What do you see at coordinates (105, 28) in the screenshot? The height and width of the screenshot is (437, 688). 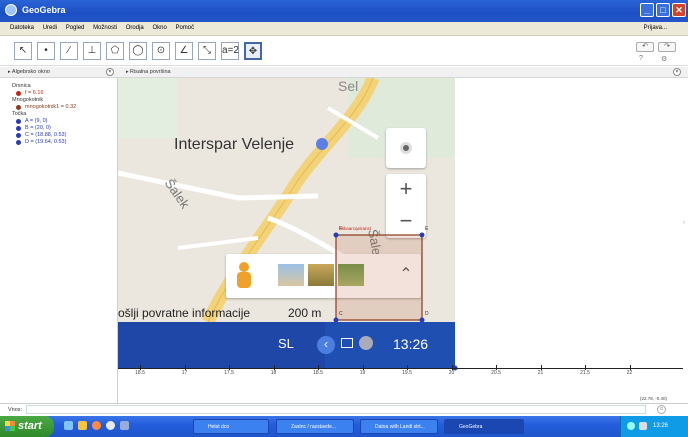 I see `menu-moznosti: Možnosti` at bounding box center [105, 28].